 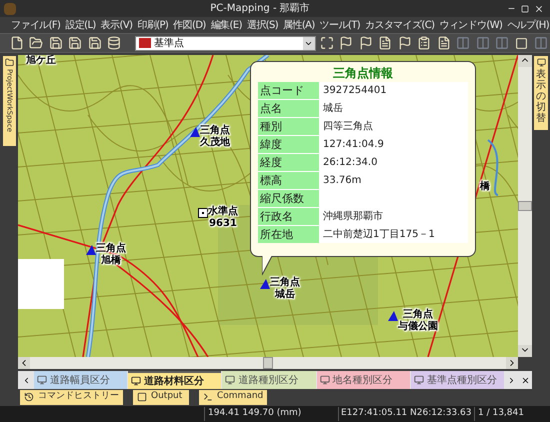 I want to click on menu-item: ファイル(F), so click(x=36, y=25).